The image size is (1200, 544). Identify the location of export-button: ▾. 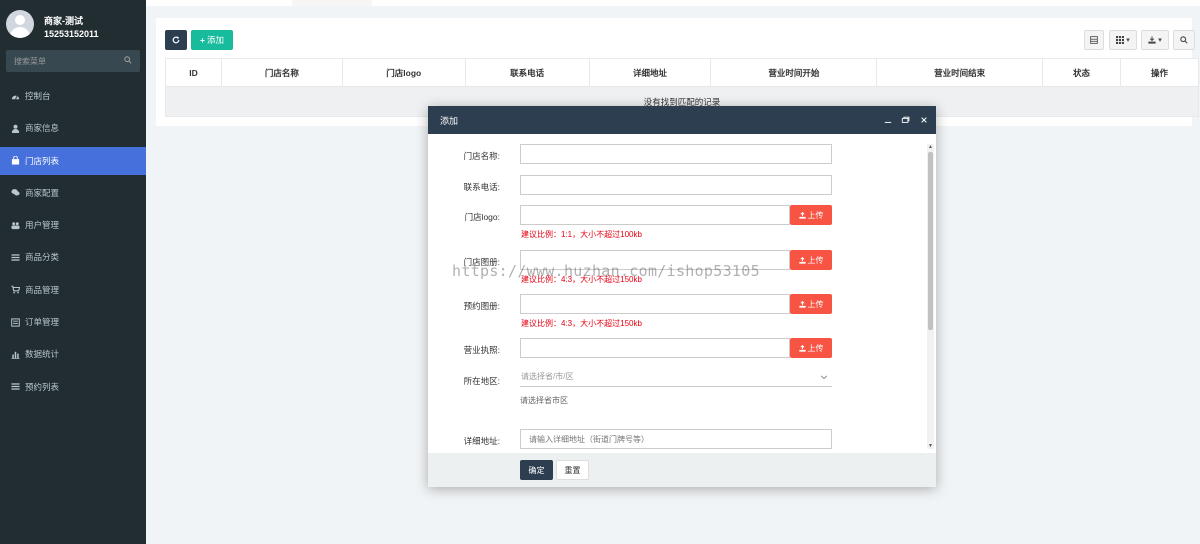
(1155, 40).